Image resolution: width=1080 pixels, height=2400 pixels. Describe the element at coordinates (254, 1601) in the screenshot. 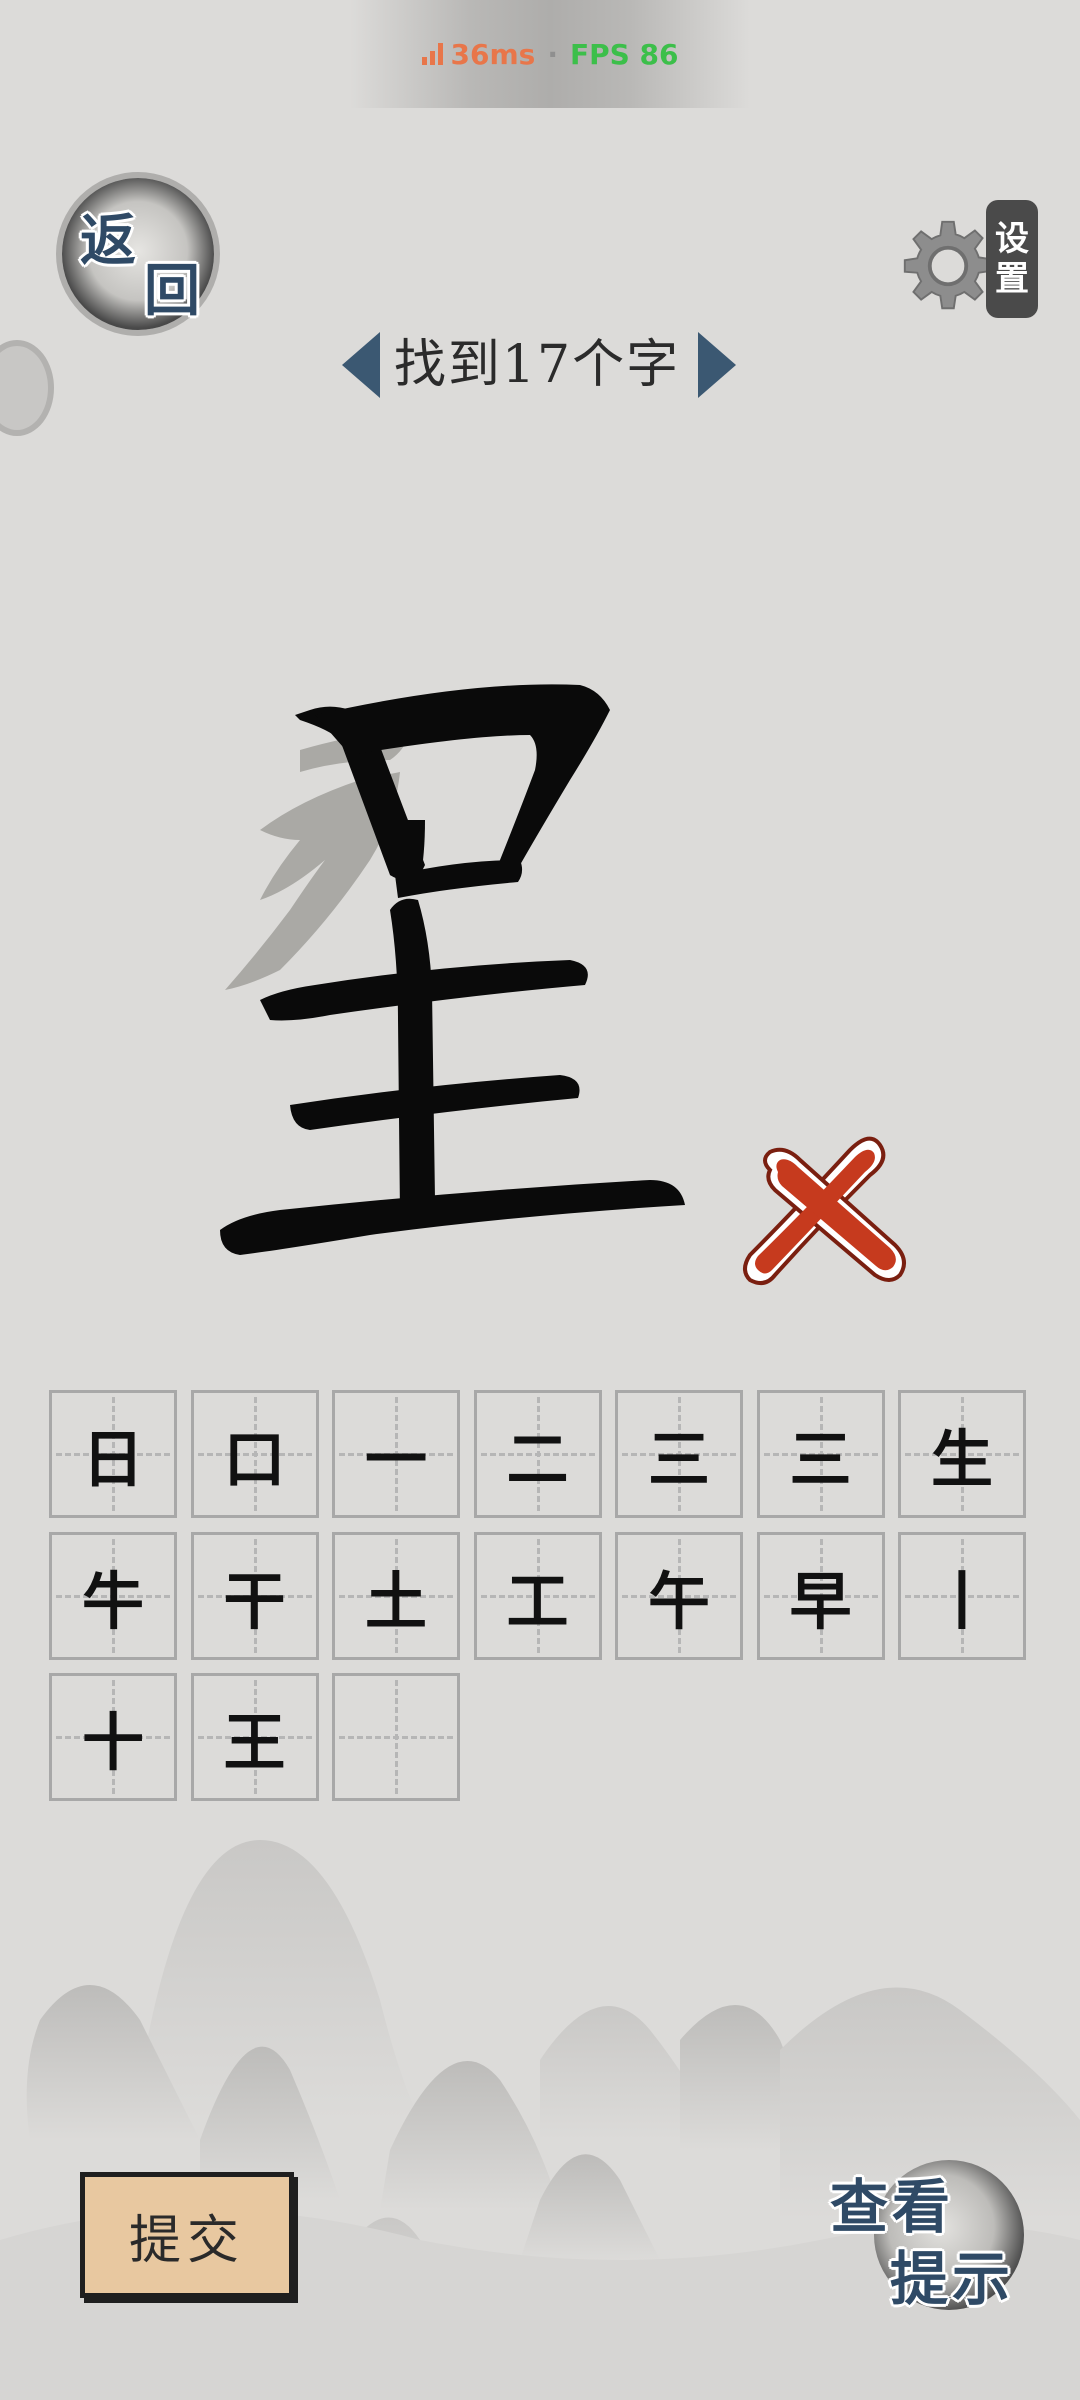

I see `answer-cell-character: 干` at that location.